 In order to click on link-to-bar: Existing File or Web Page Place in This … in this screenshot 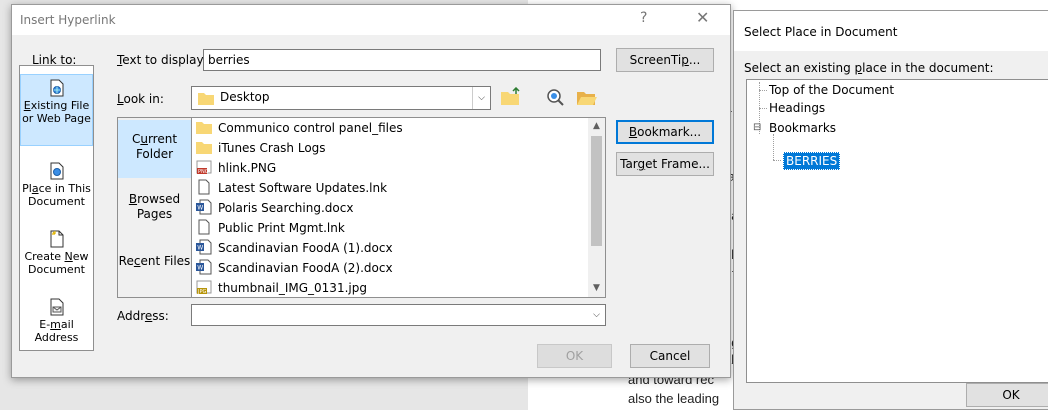, I will do `click(56, 208)`.